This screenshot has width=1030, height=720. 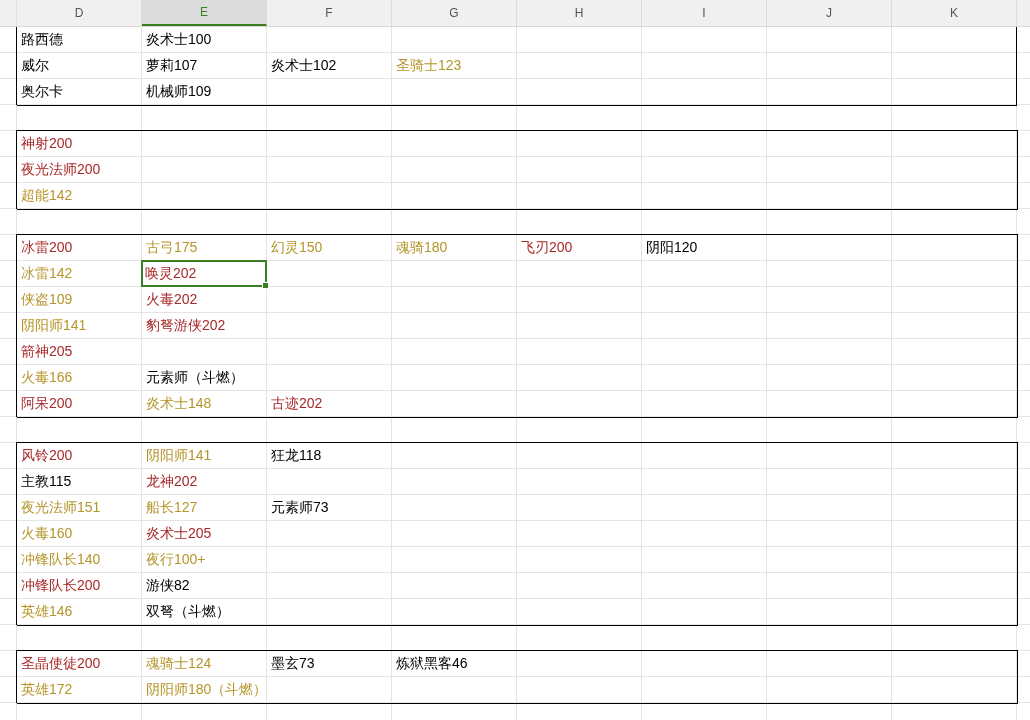 I want to click on table-cell: 侠盗109, so click(x=47, y=300).